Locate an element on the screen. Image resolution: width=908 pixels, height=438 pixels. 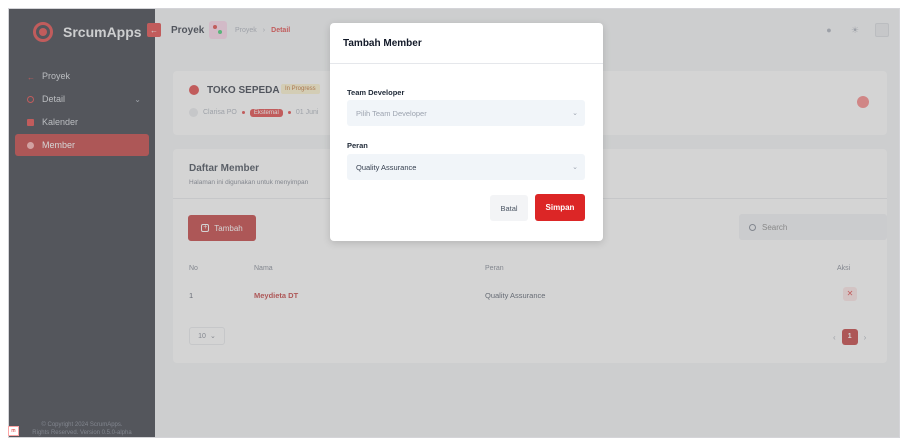
role-label: Peran is located at coordinates (357, 145).